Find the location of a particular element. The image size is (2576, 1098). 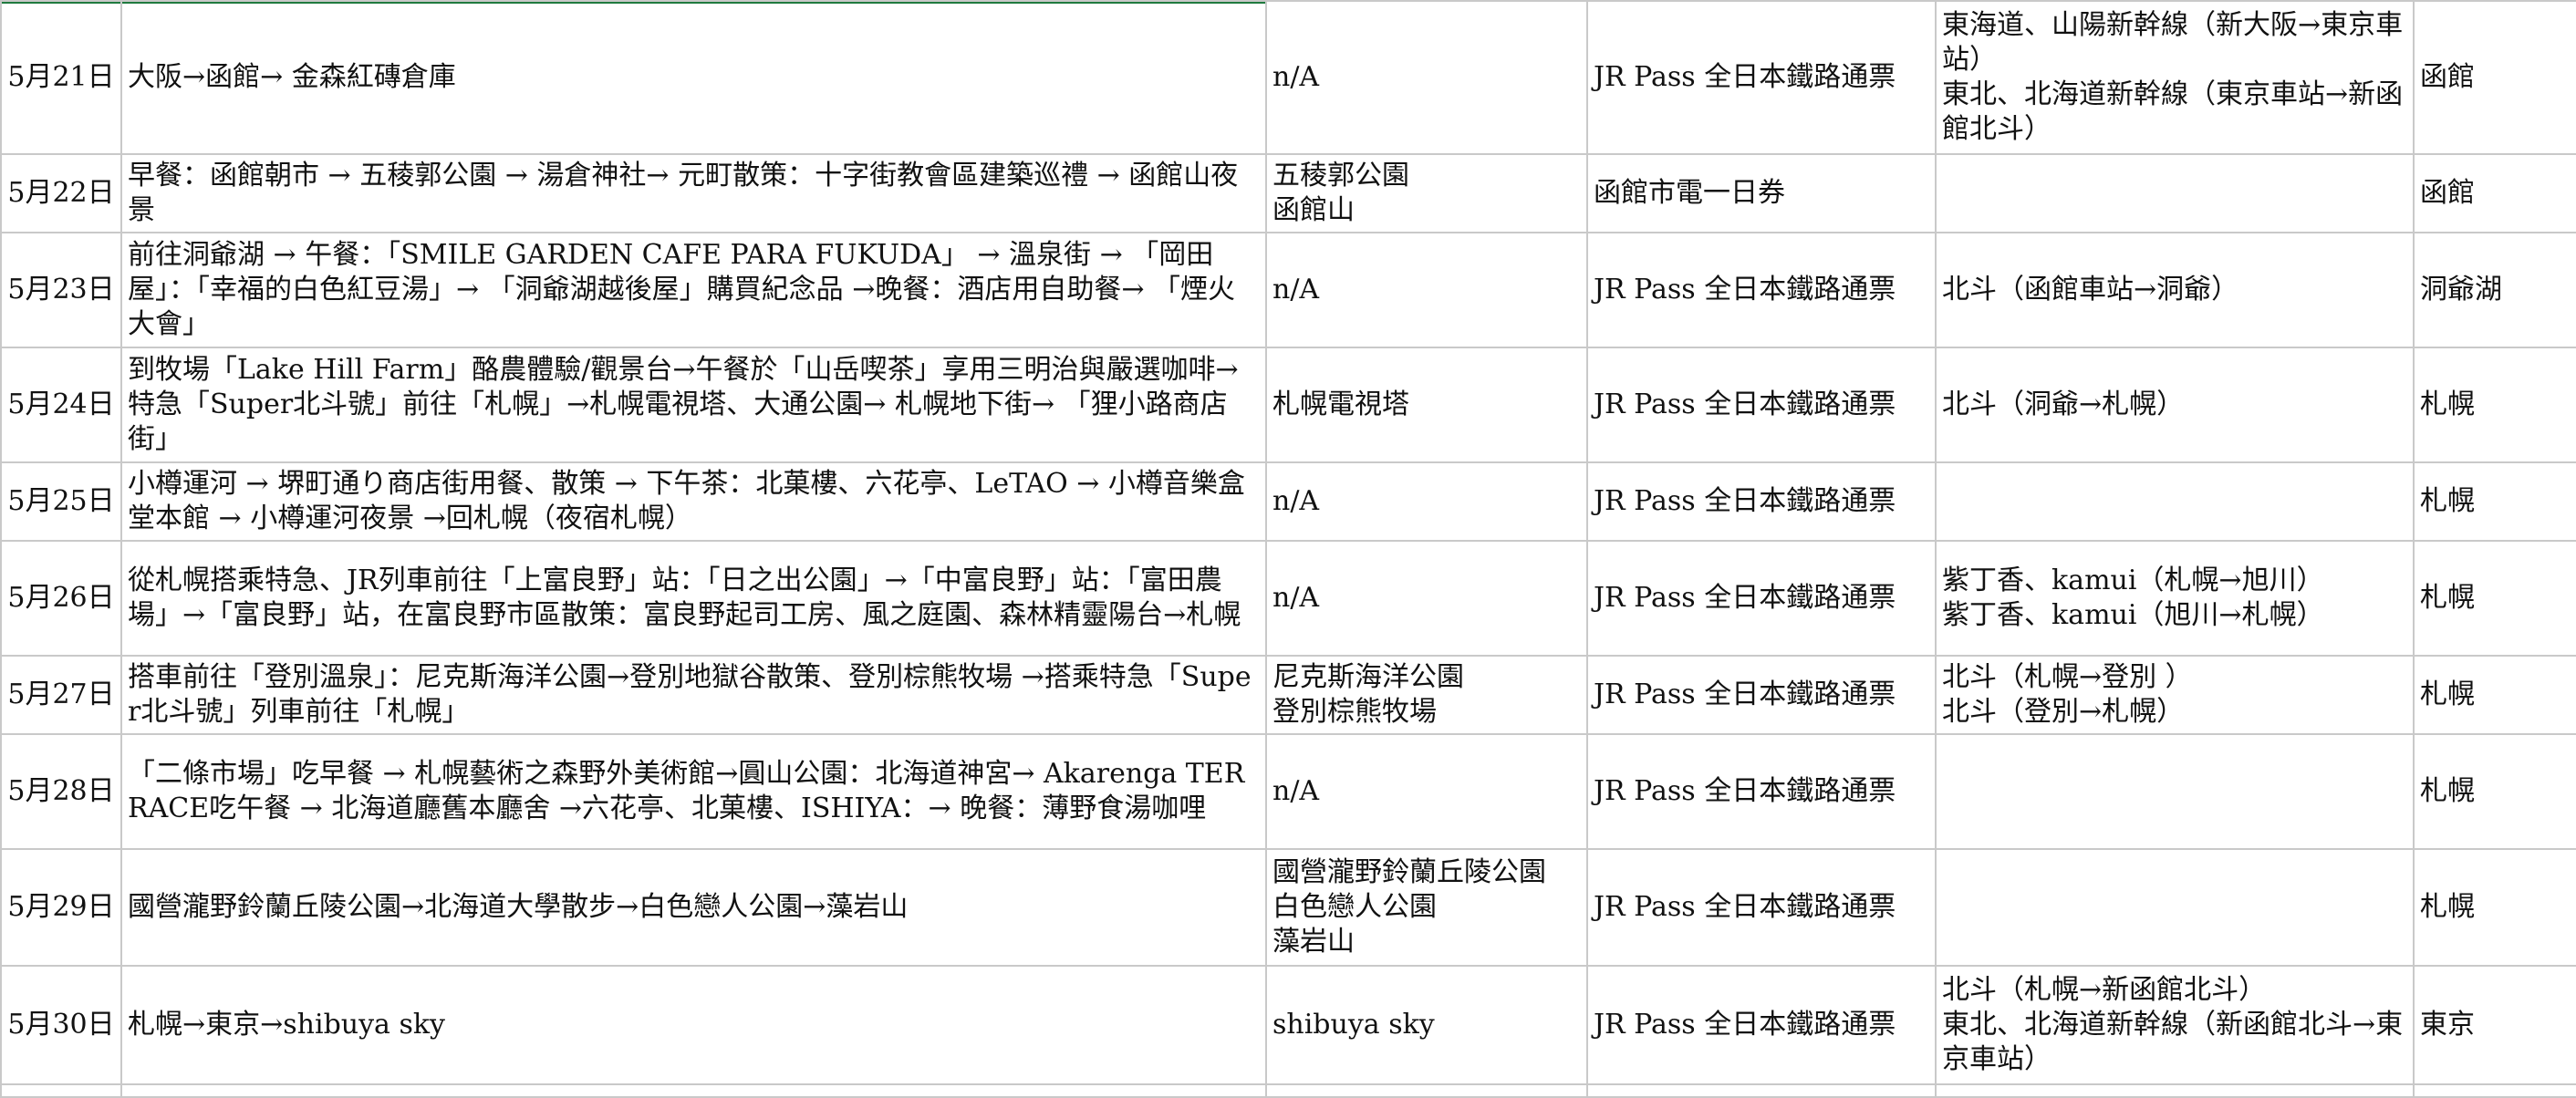

trains-cell: 北斗（洞爺→札幌） is located at coordinates (2175, 405).